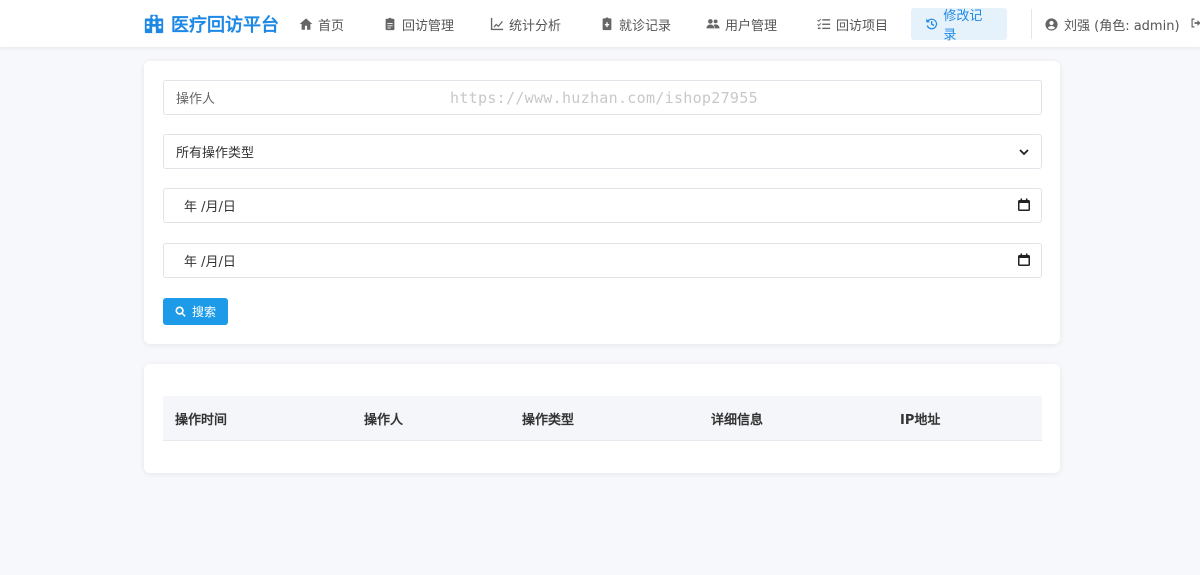 The image size is (1200, 575). What do you see at coordinates (737, 418) in the screenshot?
I see `column-header-details: 详细信息` at bounding box center [737, 418].